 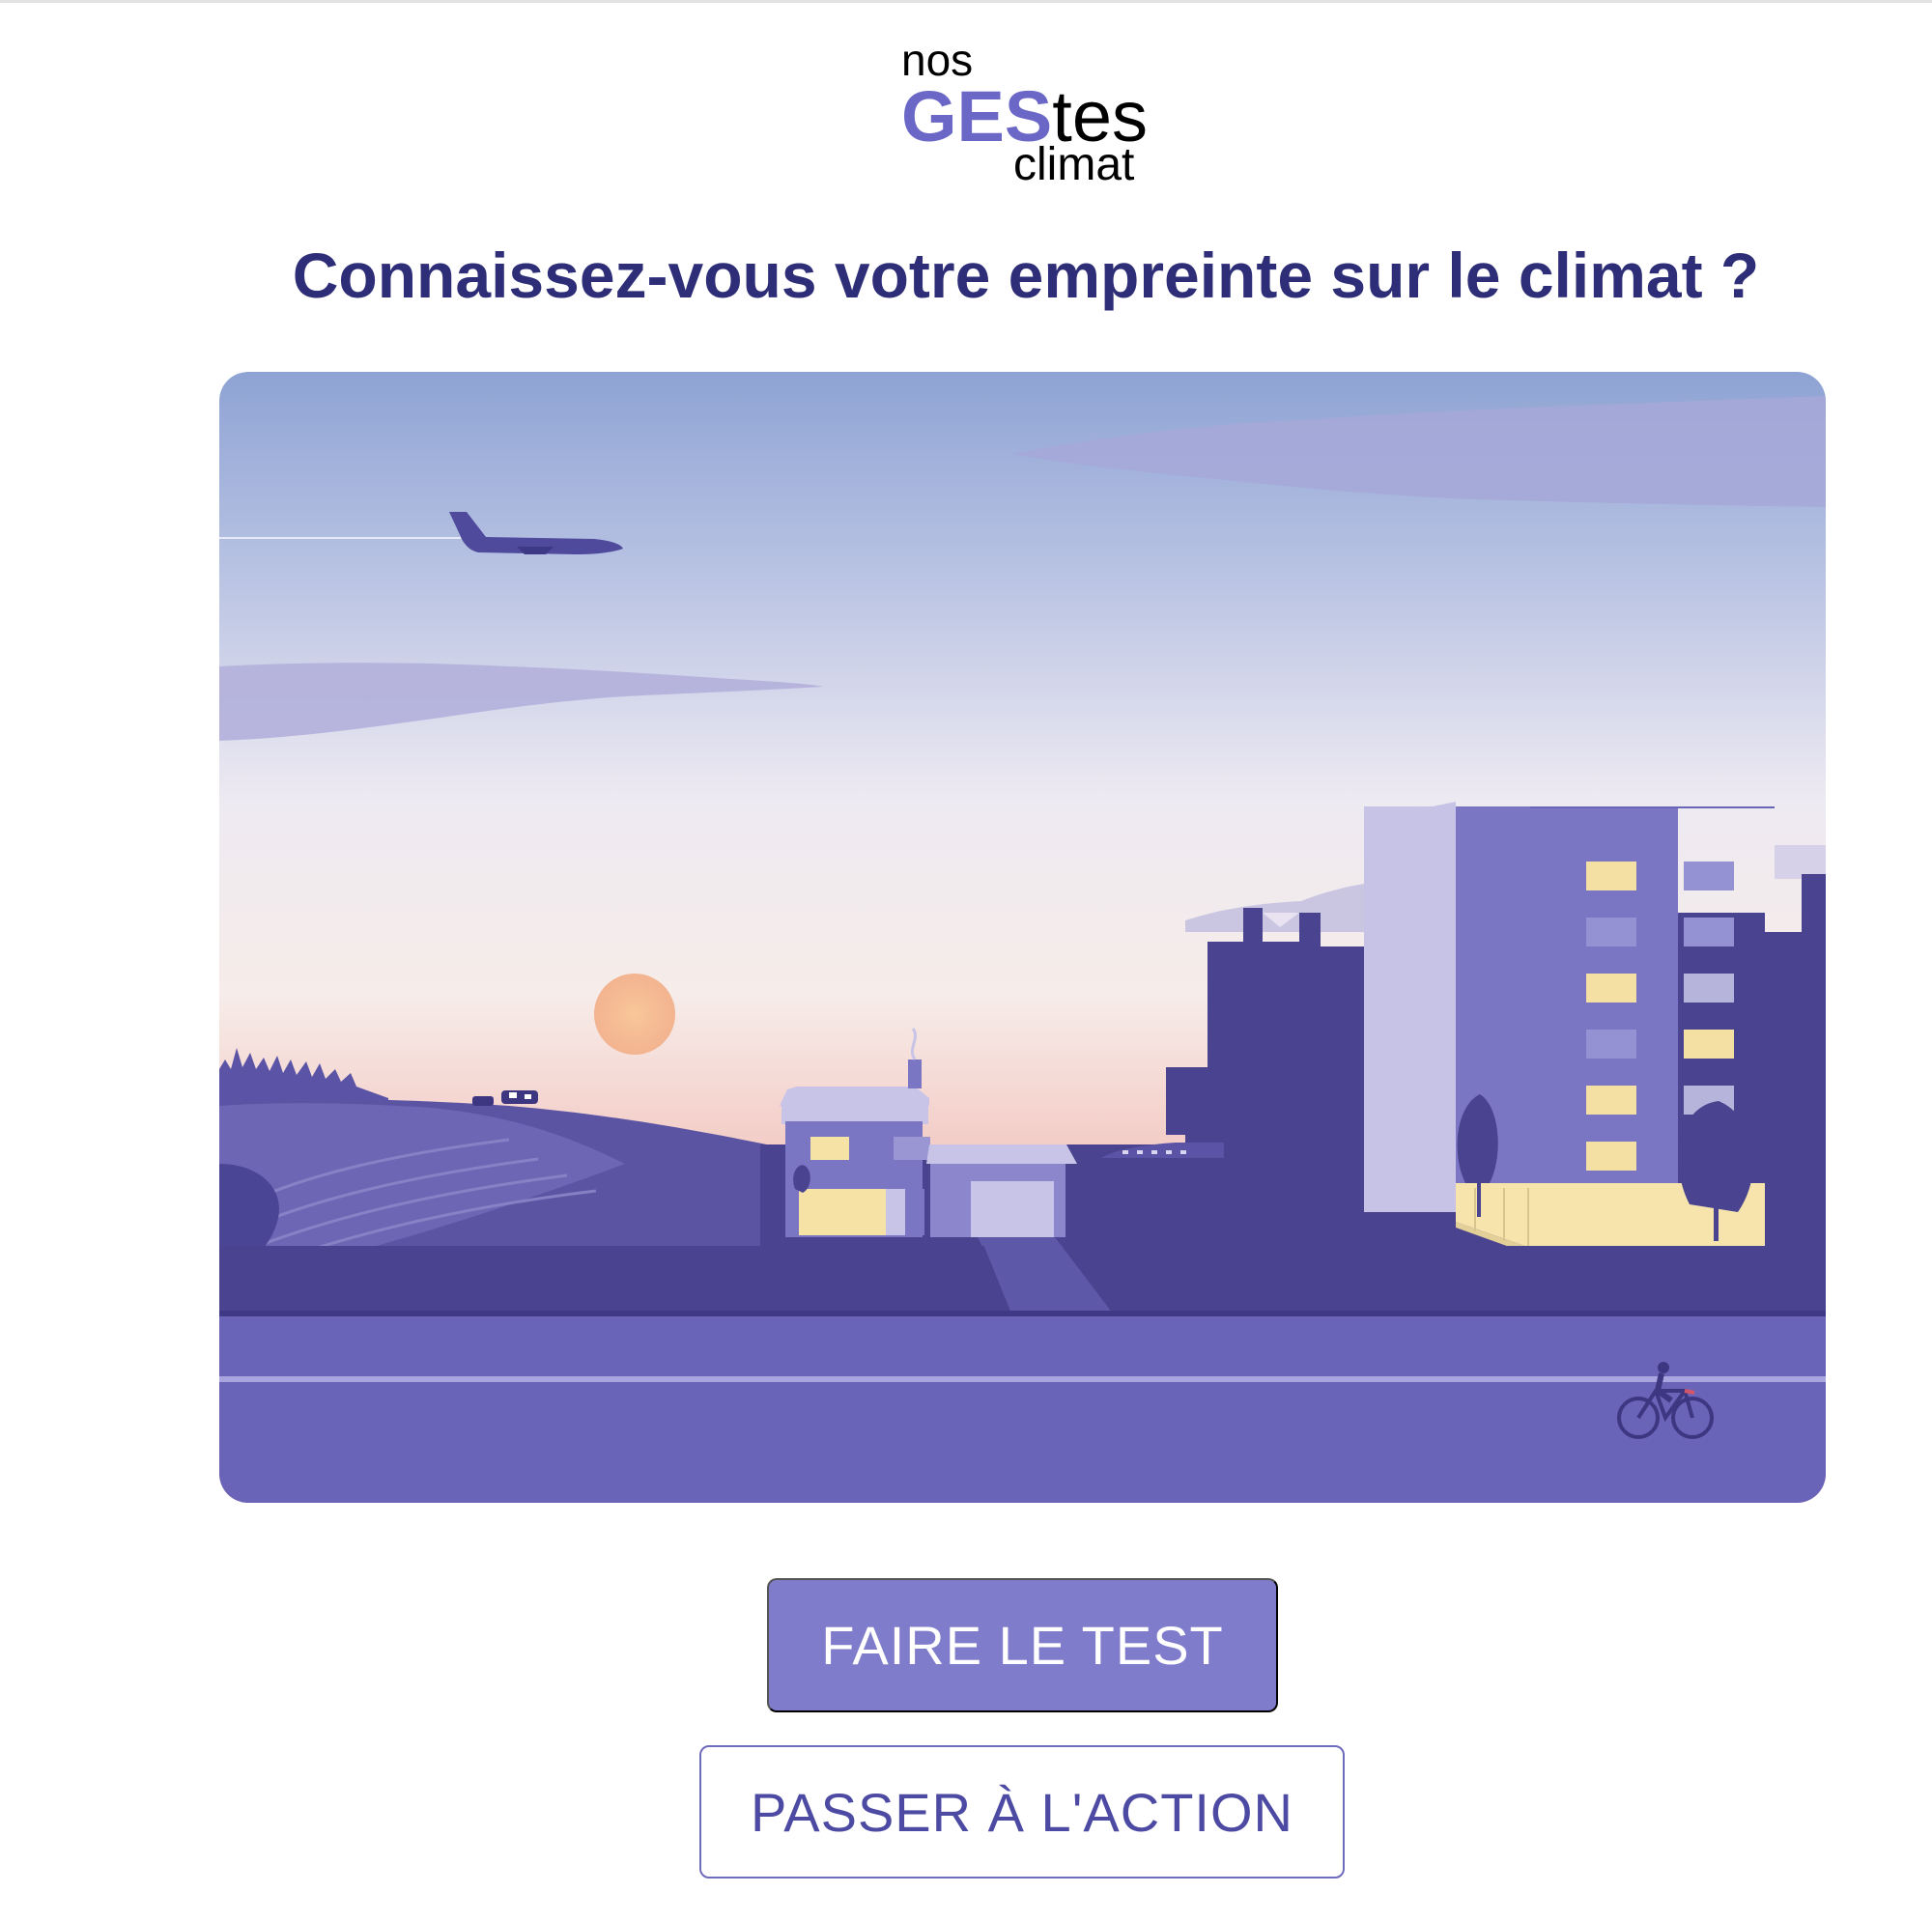 What do you see at coordinates (1800, 862) in the screenshot?
I see `cloud-right-edge` at bounding box center [1800, 862].